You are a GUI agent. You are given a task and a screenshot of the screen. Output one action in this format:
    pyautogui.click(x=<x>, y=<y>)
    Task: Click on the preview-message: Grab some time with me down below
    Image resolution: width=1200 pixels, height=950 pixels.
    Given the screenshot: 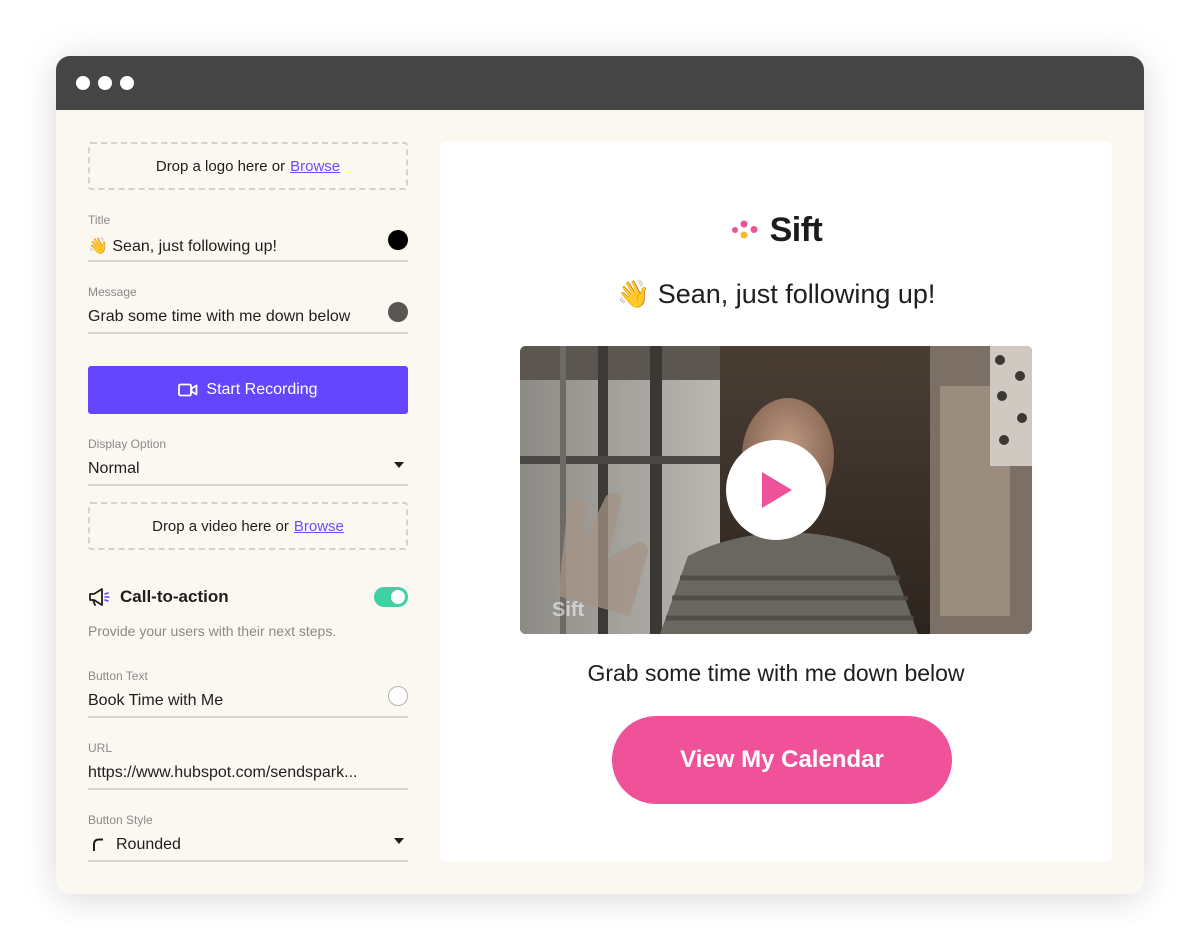 What is the action you would take?
    pyautogui.click(x=776, y=673)
    